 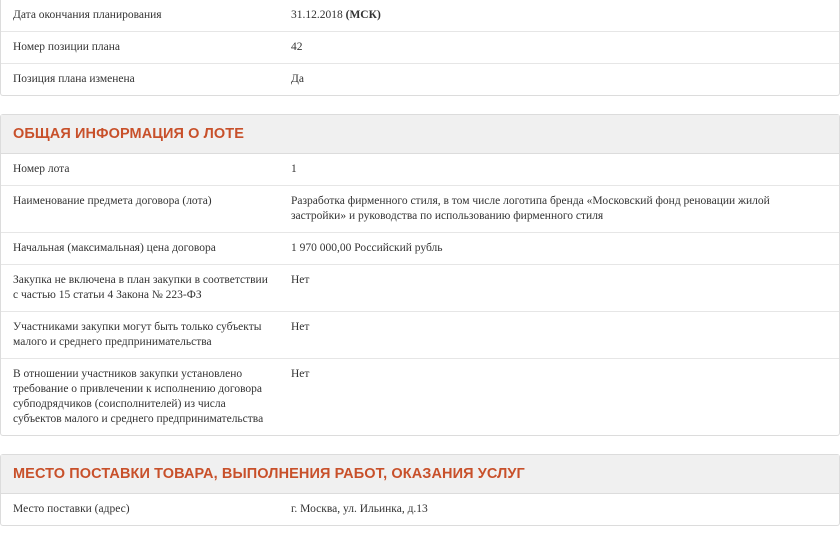 What do you see at coordinates (367, 248) in the screenshot?
I see `field-value: 1 970 000,00 Российский рубль` at bounding box center [367, 248].